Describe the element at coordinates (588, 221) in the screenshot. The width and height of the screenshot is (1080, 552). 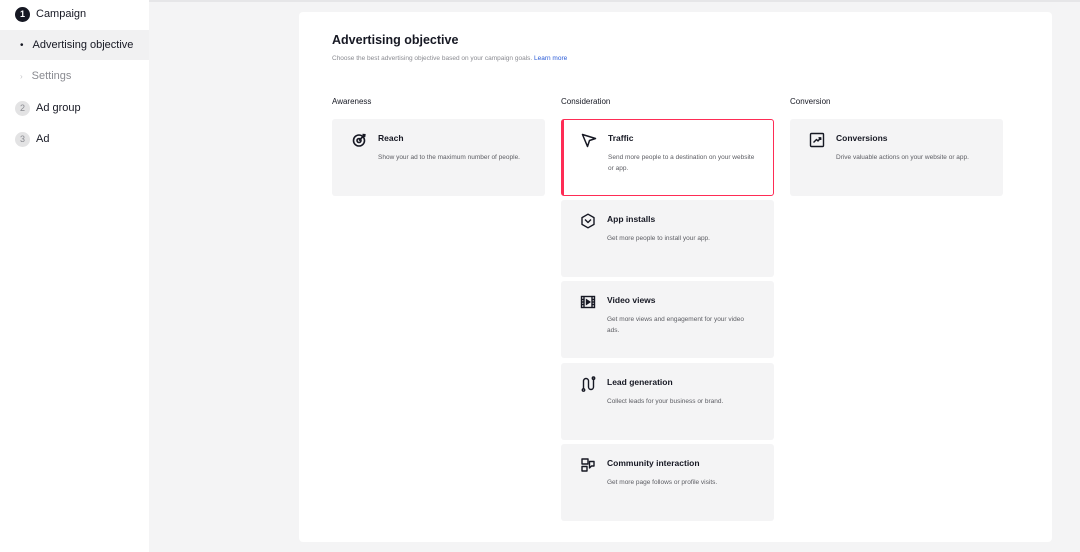
I see `app-installs-icon` at that location.